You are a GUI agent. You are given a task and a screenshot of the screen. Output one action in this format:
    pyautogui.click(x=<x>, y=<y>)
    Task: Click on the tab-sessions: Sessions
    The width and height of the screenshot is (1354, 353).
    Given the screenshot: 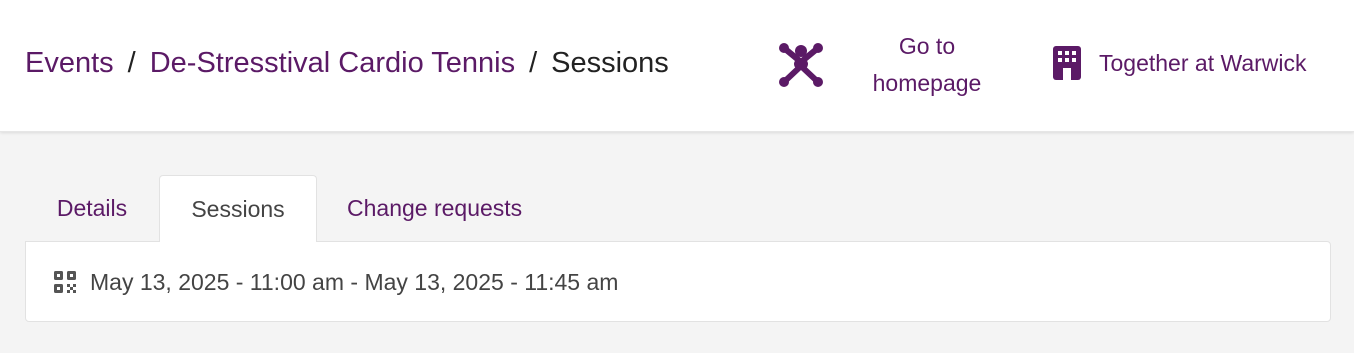 What is the action you would take?
    pyautogui.click(x=238, y=208)
    